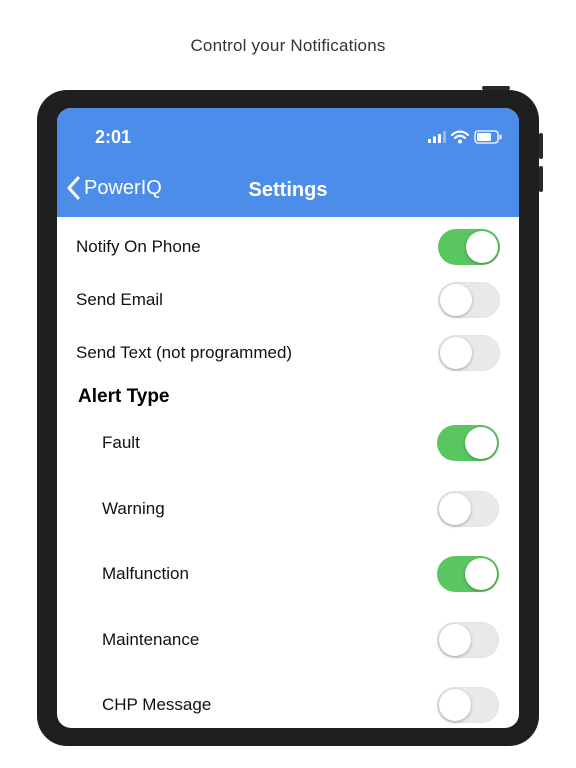  What do you see at coordinates (437, 137) in the screenshot?
I see `signal-icon` at bounding box center [437, 137].